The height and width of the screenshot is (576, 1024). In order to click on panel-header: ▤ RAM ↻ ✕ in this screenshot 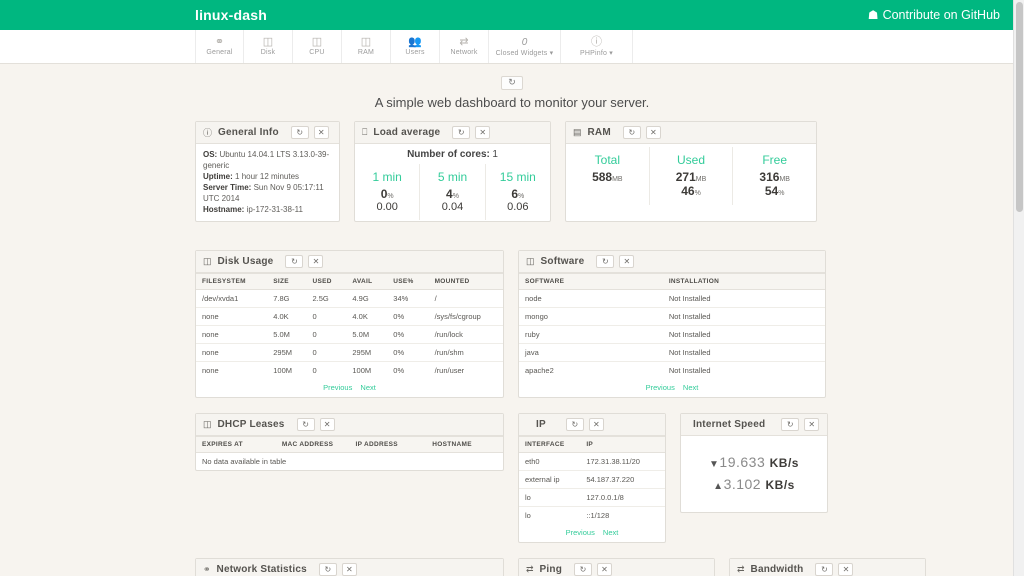, I will do `click(691, 133)`.